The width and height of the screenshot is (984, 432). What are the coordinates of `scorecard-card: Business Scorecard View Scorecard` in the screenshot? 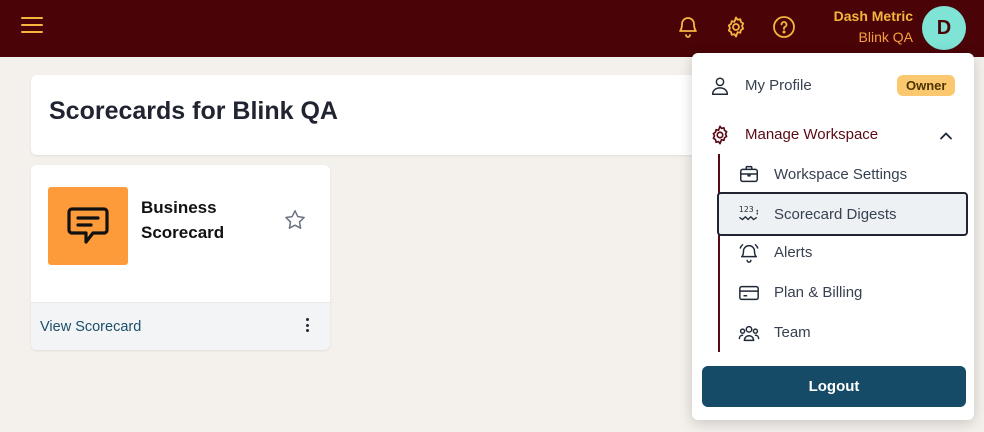 It's located at (180, 257).